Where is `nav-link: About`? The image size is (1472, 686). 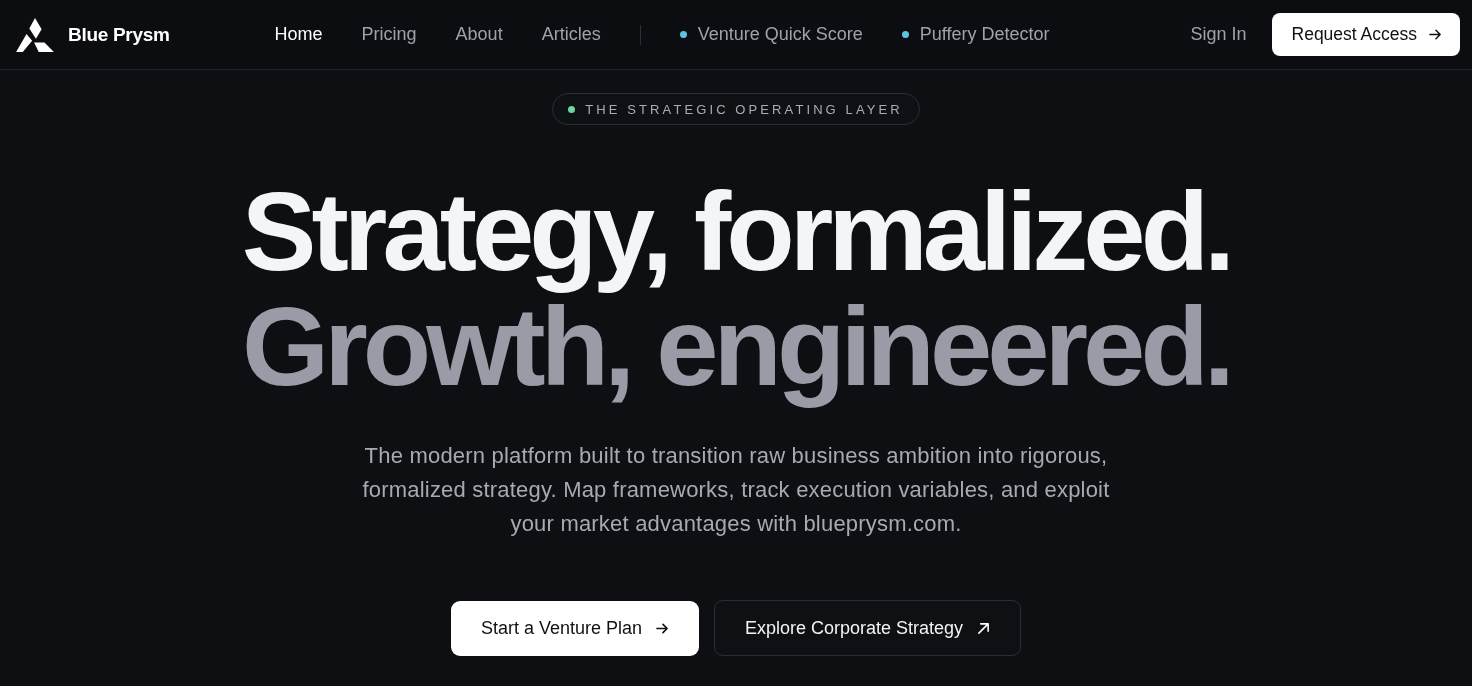 nav-link: About is located at coordinates (479, 34).